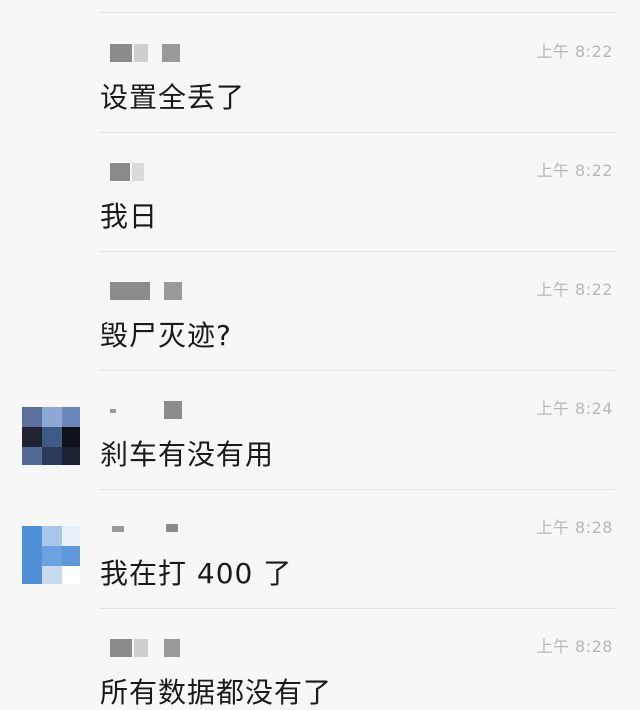 This screenshot has height=710, width=640. Describe the element at coordinates (196, 573) in the screenshot. I see `message-text: 我在打 400 了` at that location.